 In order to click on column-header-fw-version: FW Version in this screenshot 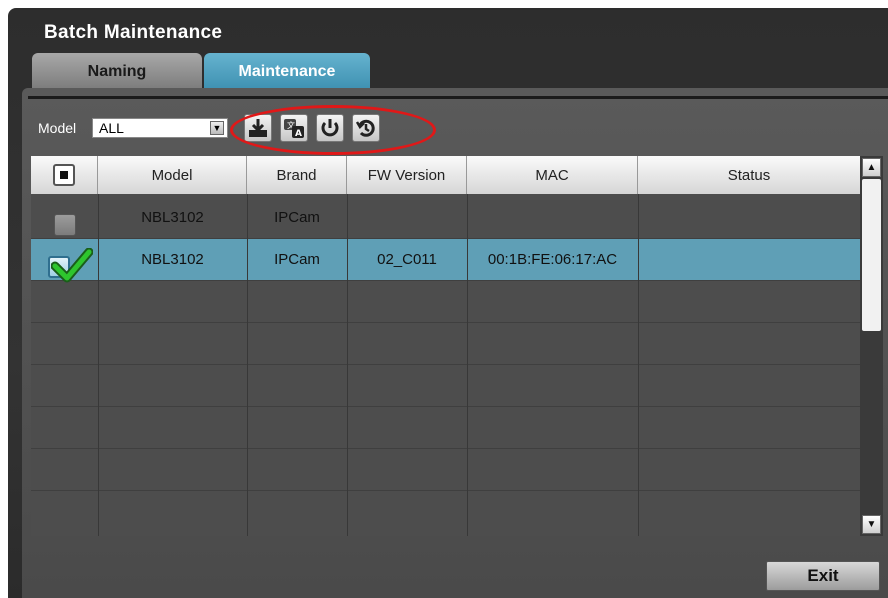, I will do `click(407, 175)`.